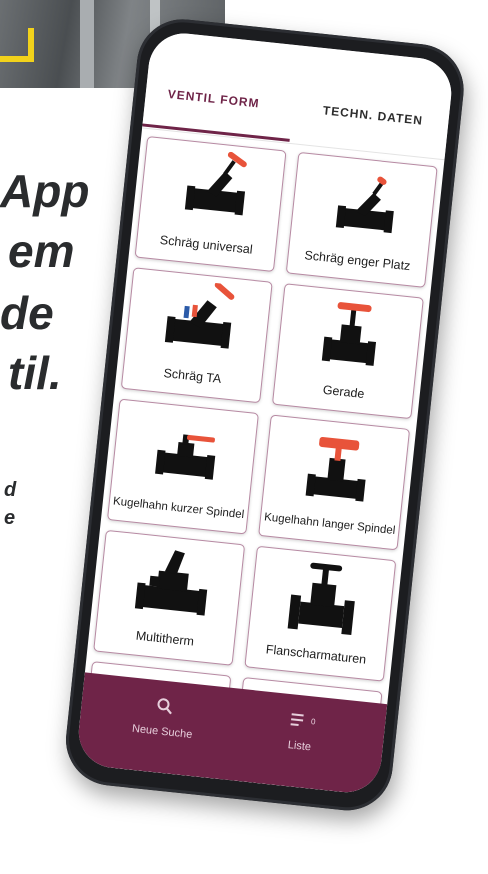 Image resolution: width=488 pixels, height=874 pixels. I want to click on list-count-badge: 0, so click(313, 722).